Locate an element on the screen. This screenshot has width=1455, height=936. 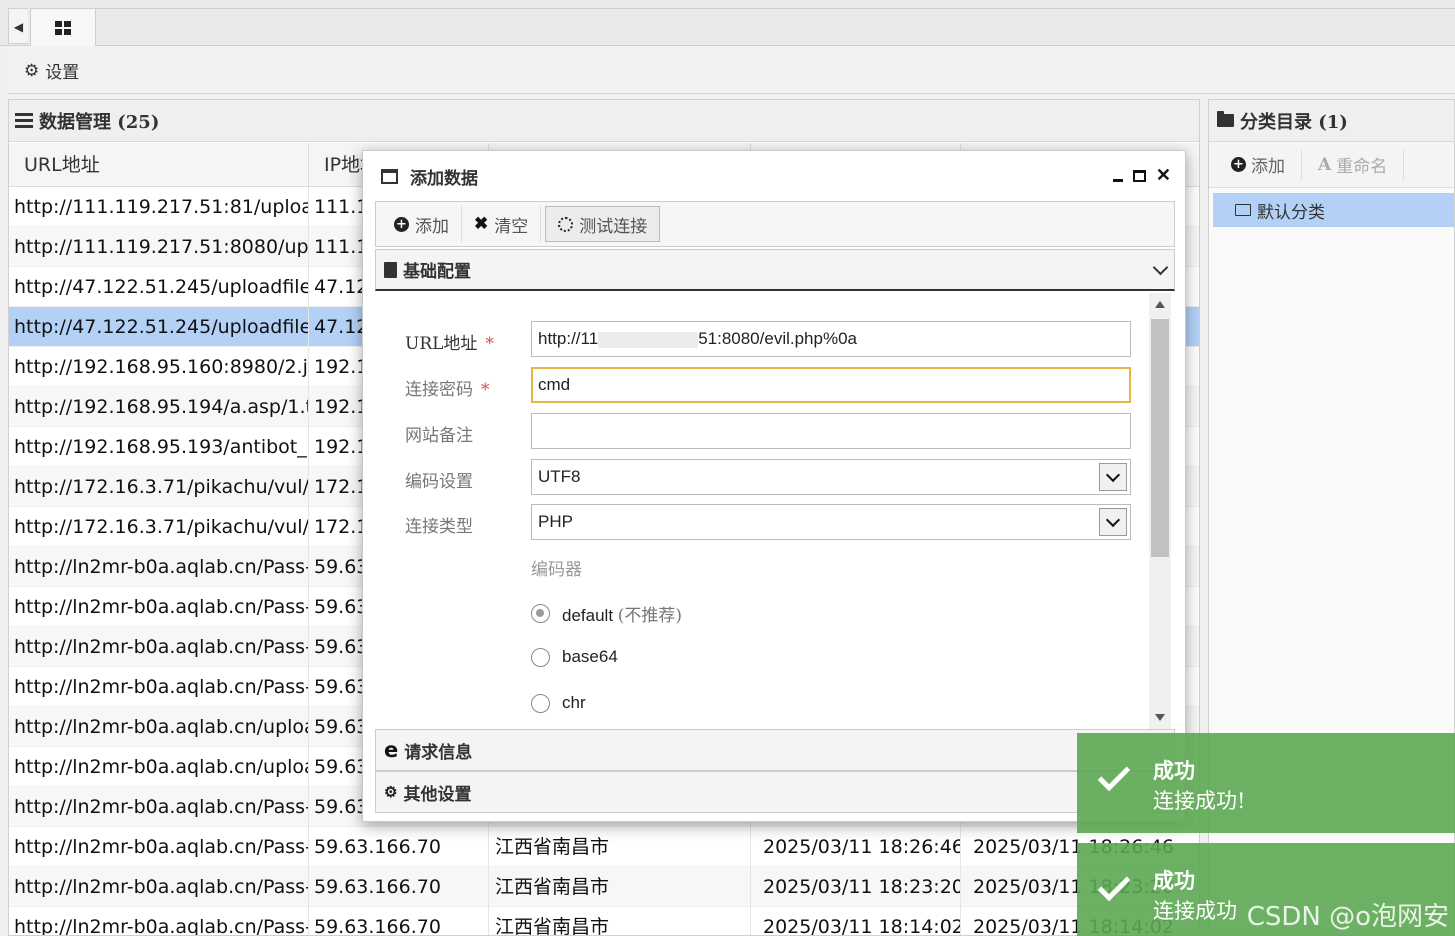
add-category-button: + 添加 is located at coordinates (1266, 164).